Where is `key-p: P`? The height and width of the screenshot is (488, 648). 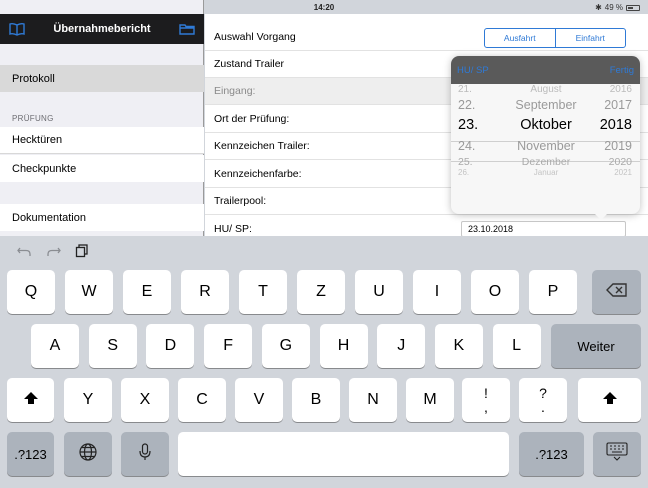 key-p: P is located at coordinates (553, 292).